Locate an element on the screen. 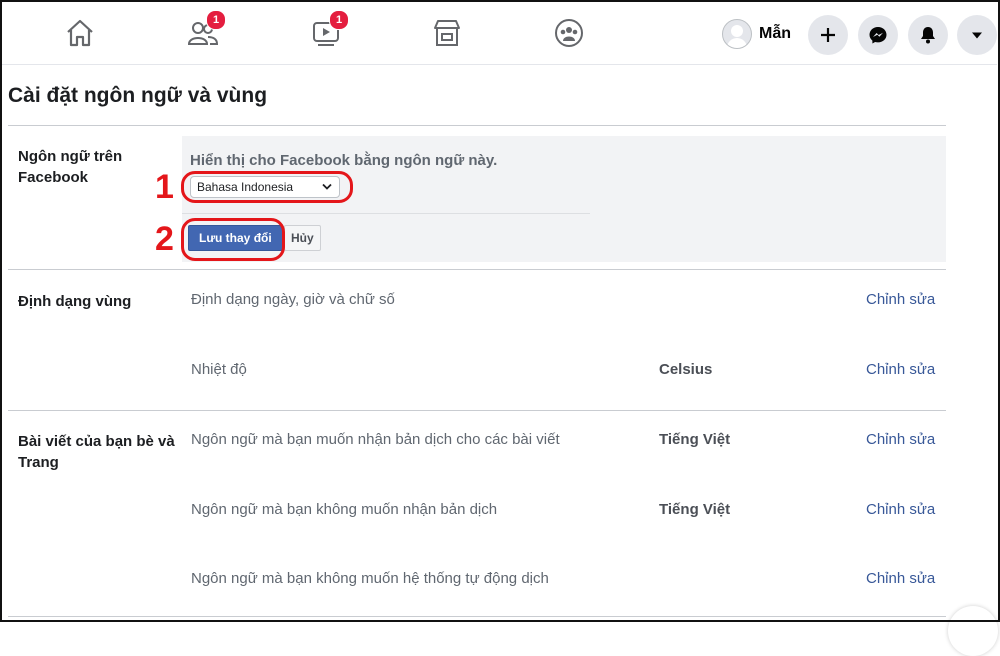 The height and width of the screenshot is (656, 1000). notifications-button is located at coordinates (928, 35).